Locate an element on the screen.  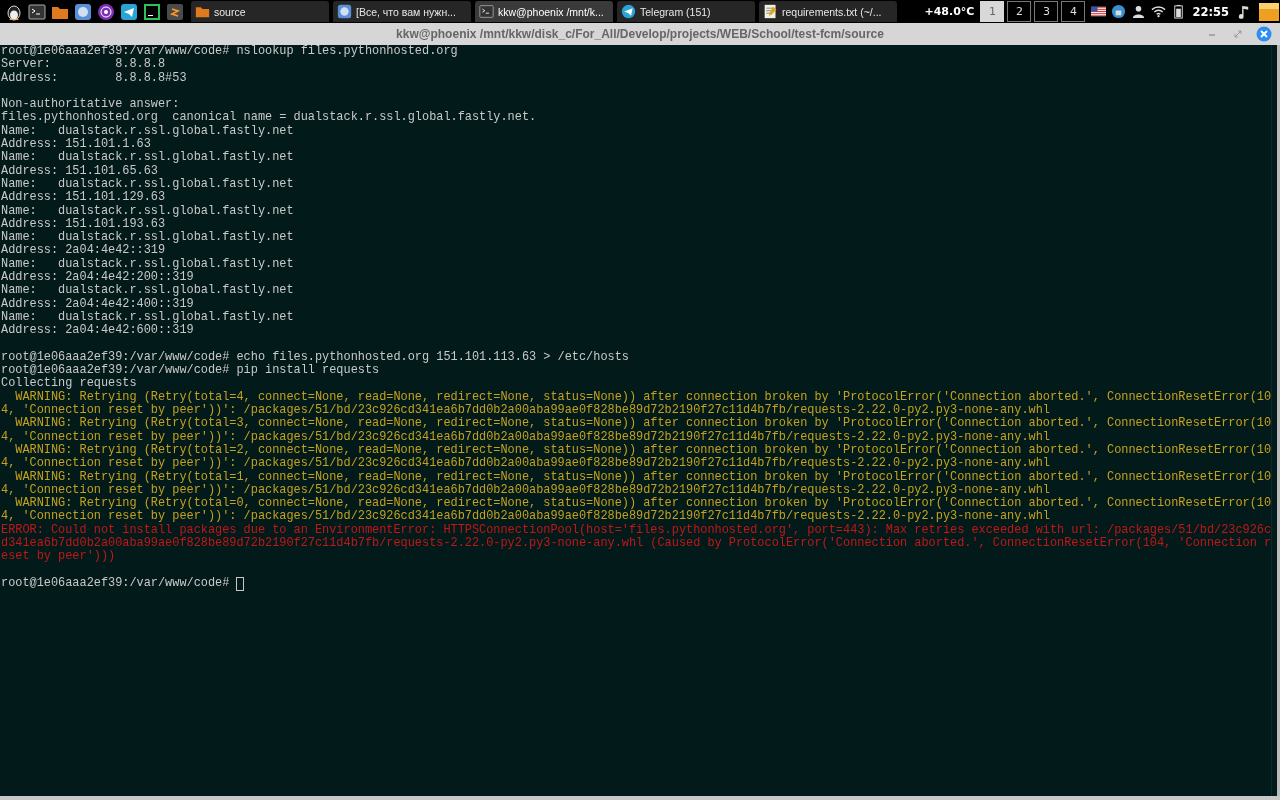
terminal-line: Server: 8.8.8.8 is located at coordinates (84, 65).